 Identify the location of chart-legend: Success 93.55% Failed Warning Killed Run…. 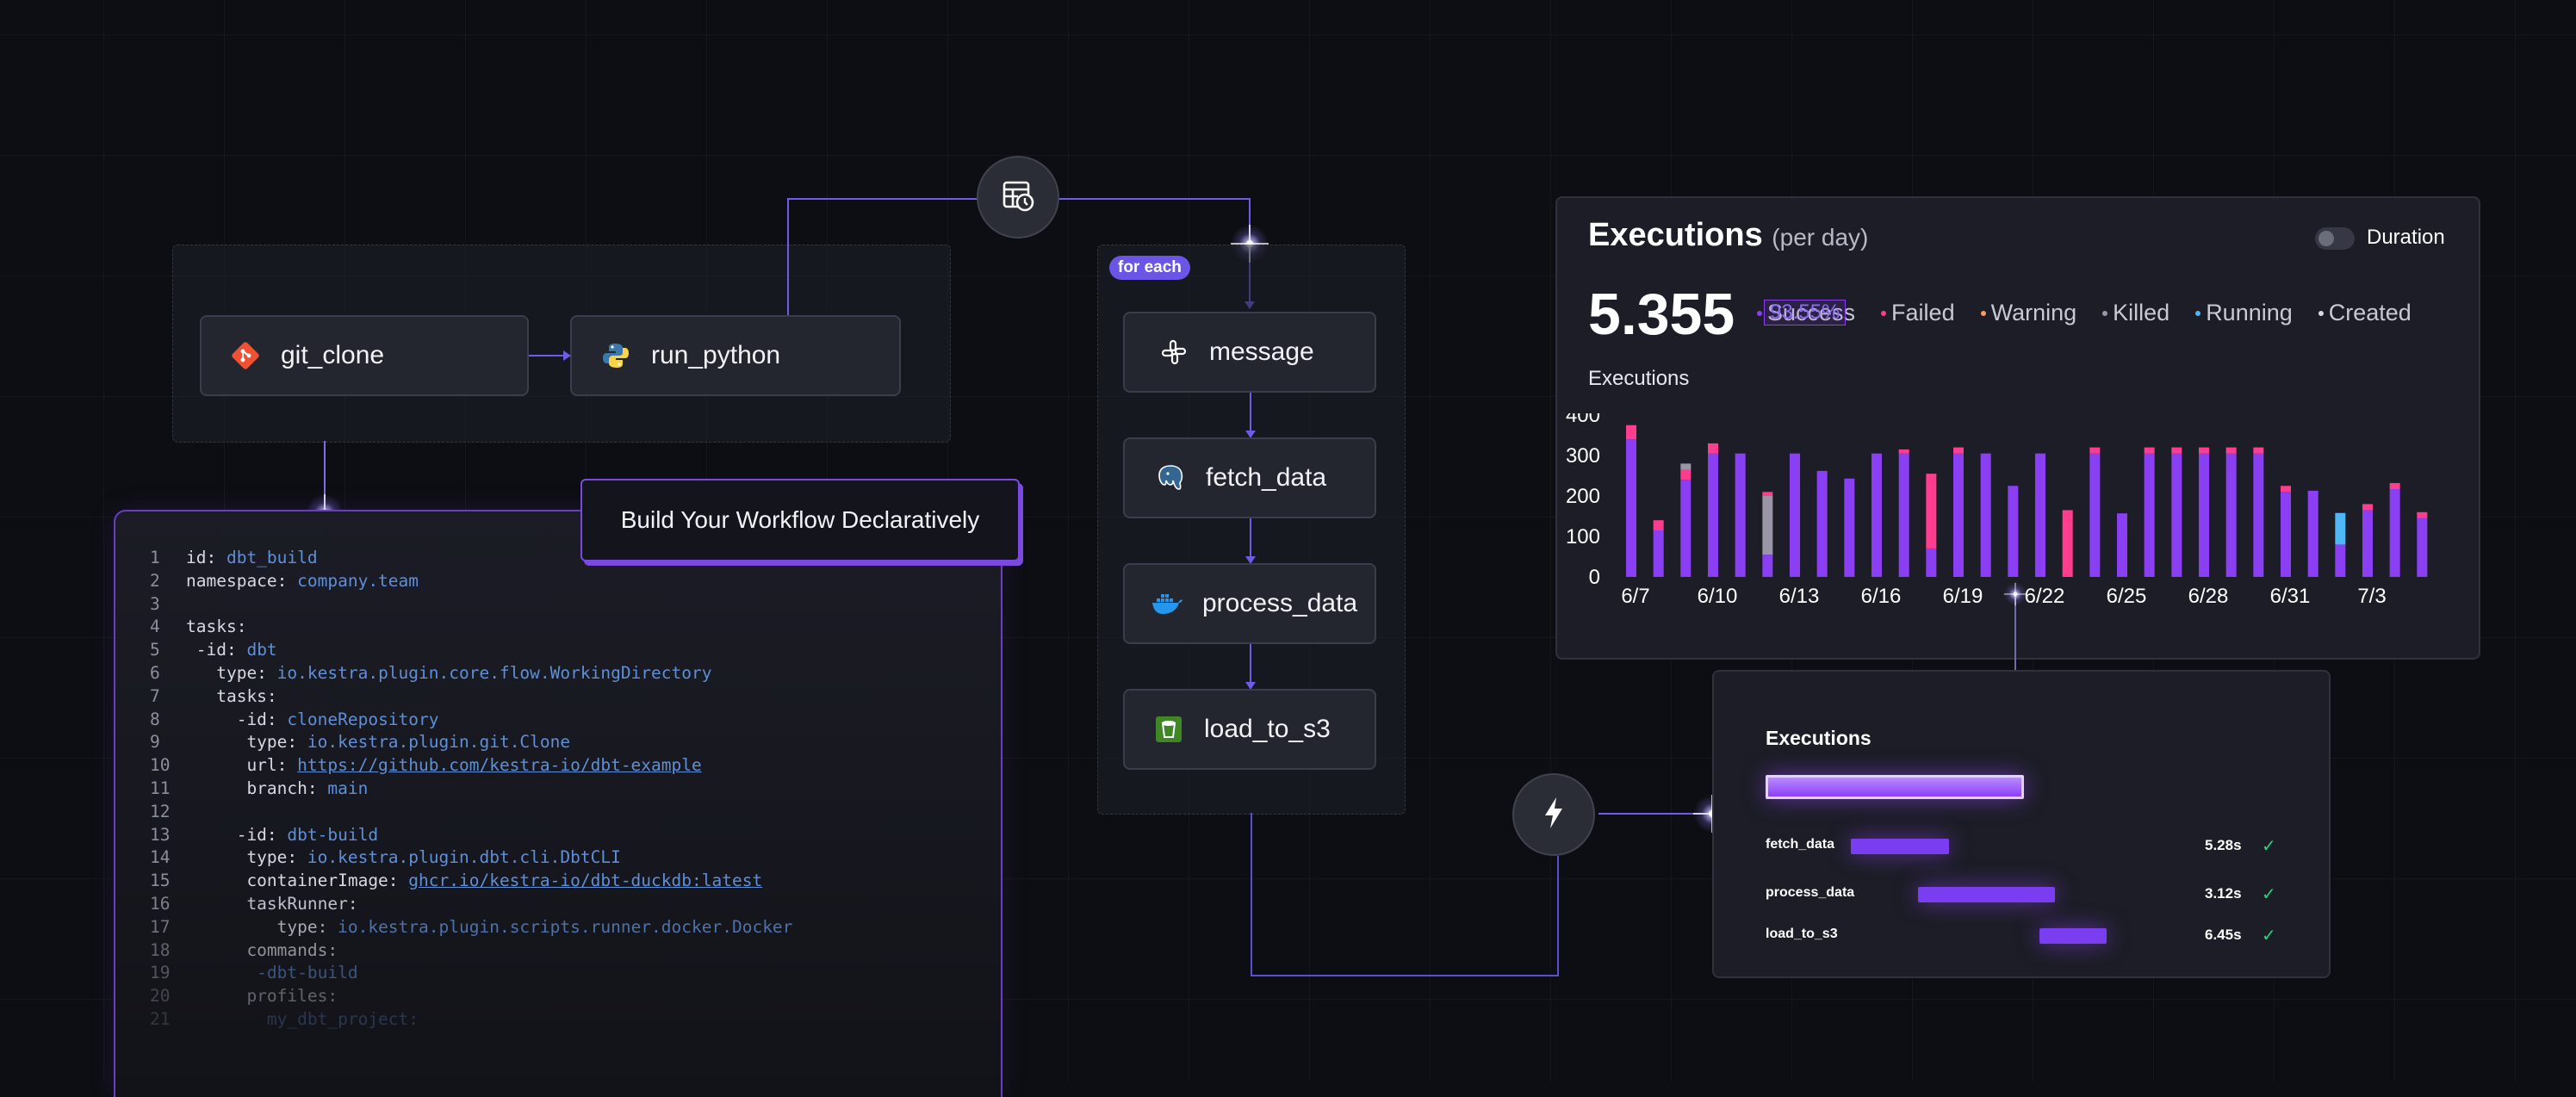
(2084, 313).